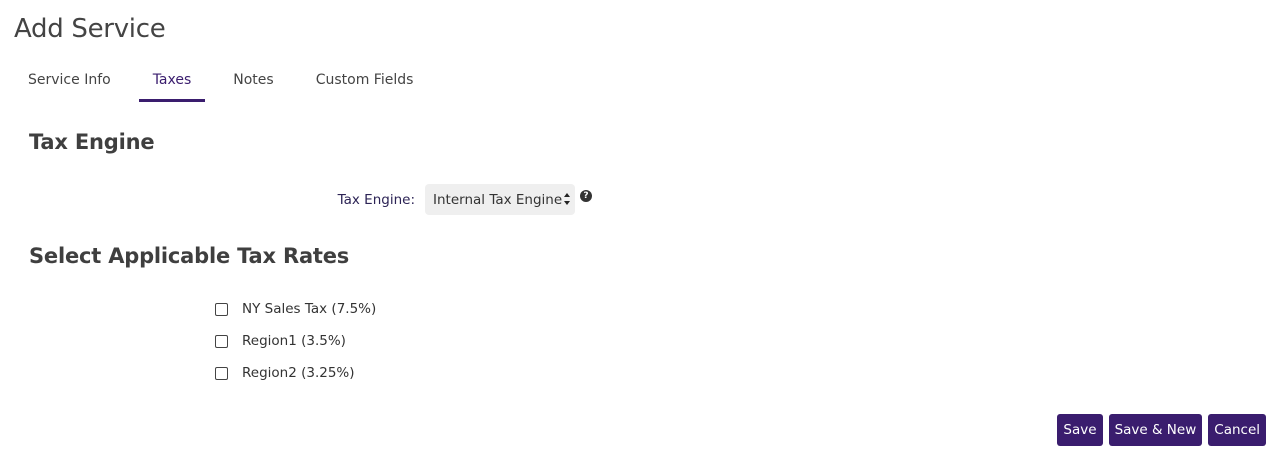 The height and width of the screenshot is (460, 1280). I want to click on ny-sales-tax-checkbox, so click(221, 309).